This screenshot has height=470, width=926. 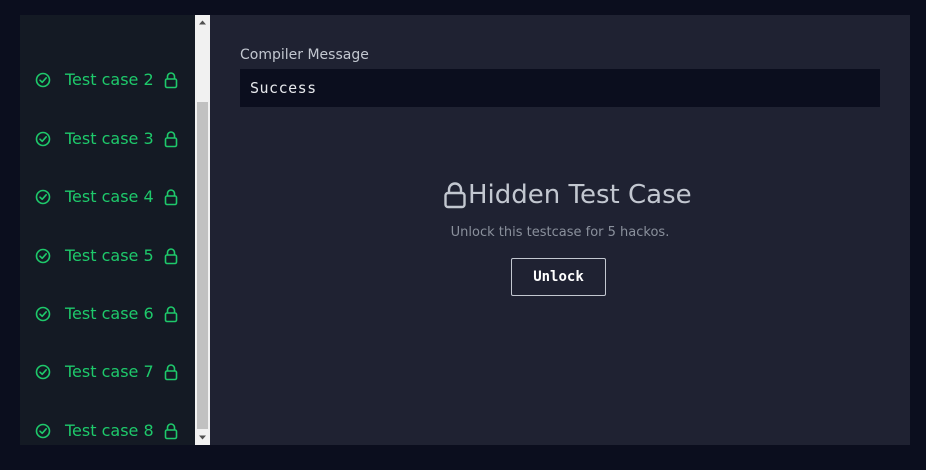 I want to click on sidebar-item-test-case-3: Test case 3, so click(x=107, y=139).